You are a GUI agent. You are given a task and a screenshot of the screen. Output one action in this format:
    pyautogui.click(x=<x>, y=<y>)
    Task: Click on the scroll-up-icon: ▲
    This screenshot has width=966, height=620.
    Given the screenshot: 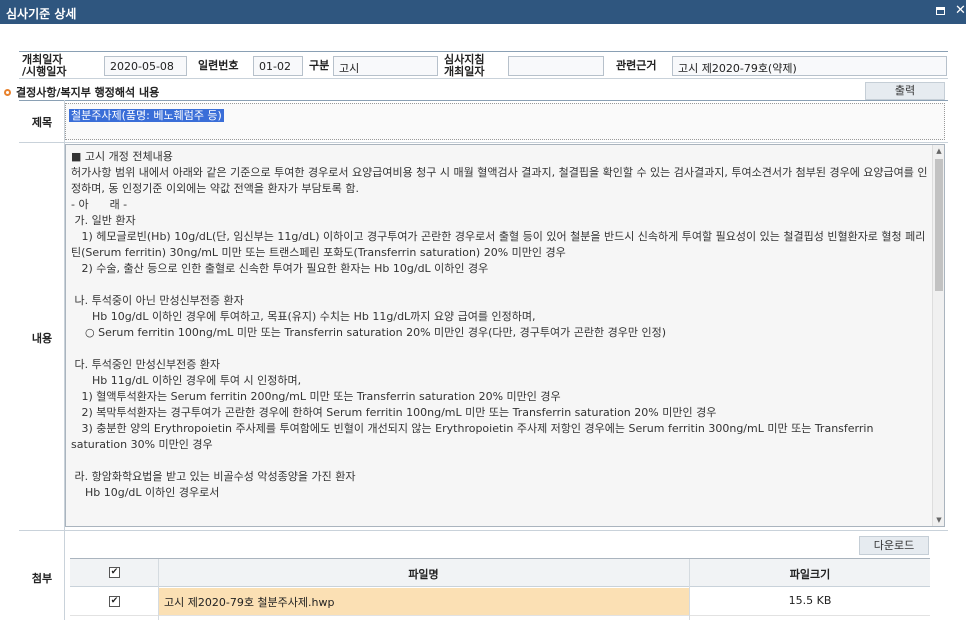 What is the action you would take?
    pyautogui.click(x=938, y=151)
    